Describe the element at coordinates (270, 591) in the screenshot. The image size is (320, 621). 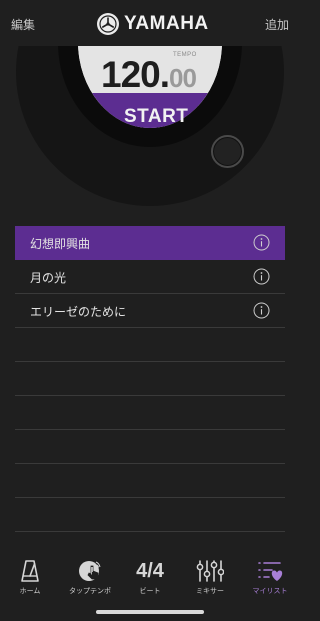
I see `tab-my-list-label: マイリスト` at that location.